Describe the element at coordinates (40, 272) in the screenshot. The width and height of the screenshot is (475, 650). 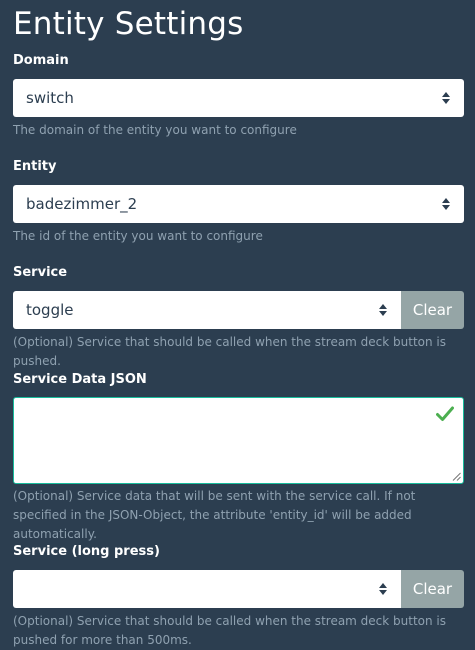
I see `service-label: Service` at that location.